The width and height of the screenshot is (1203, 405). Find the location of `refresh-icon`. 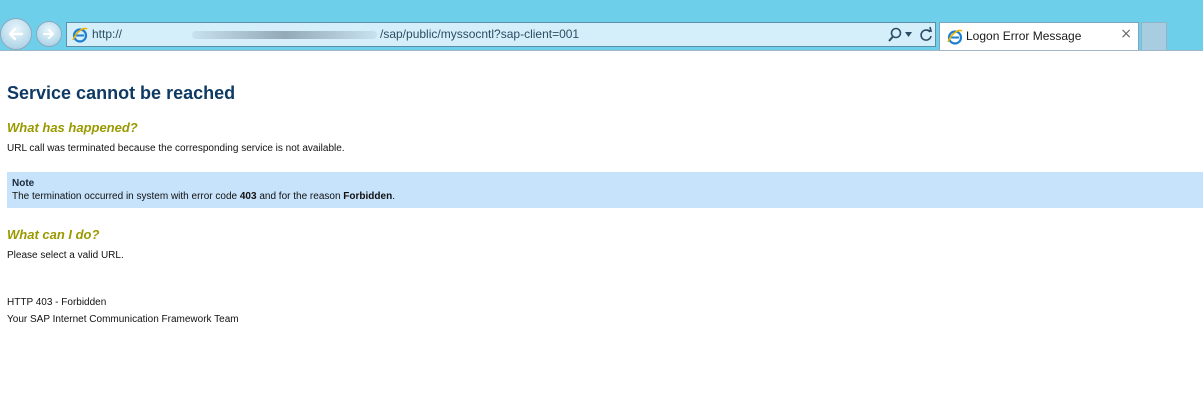

refresh-icon is located at coordinates (926, 35).